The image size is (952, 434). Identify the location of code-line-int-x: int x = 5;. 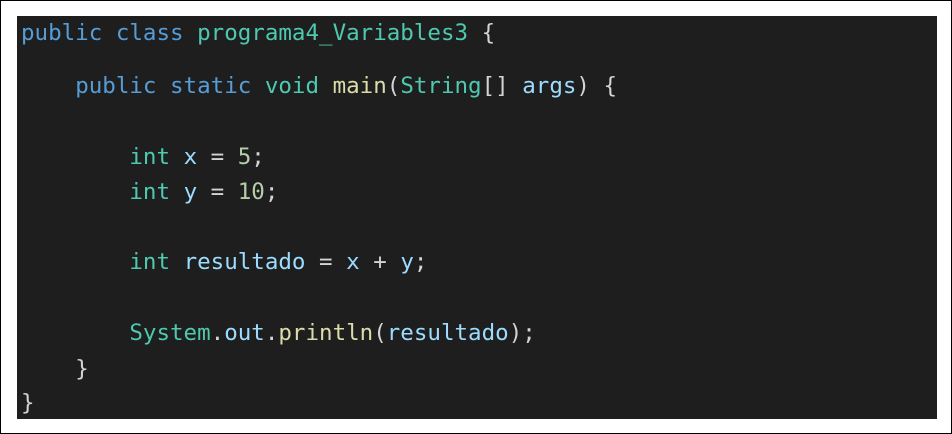
(143, 157).